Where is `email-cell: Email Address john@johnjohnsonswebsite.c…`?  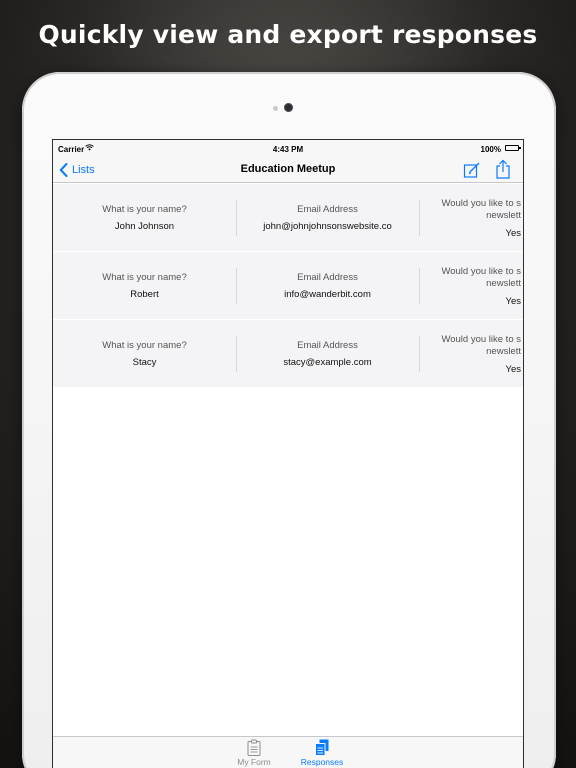
email-cell: Email Address john@johnjohnsonswebsite.c… is located at coordinates (327, 218).